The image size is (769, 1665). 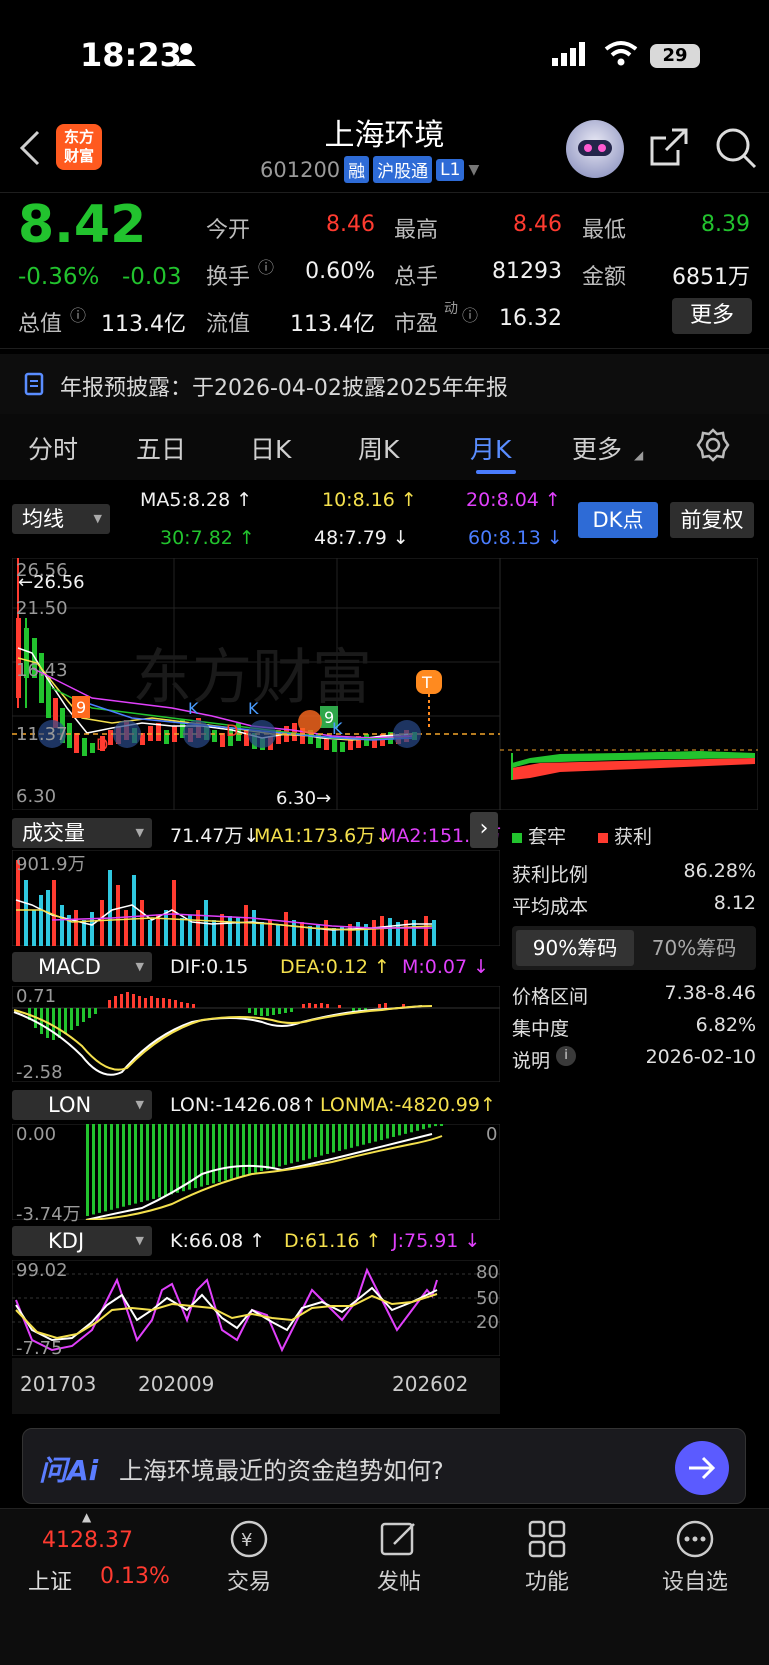 I want to click on volume-selector: 成交量 ▼, so click(x=82, y=833).